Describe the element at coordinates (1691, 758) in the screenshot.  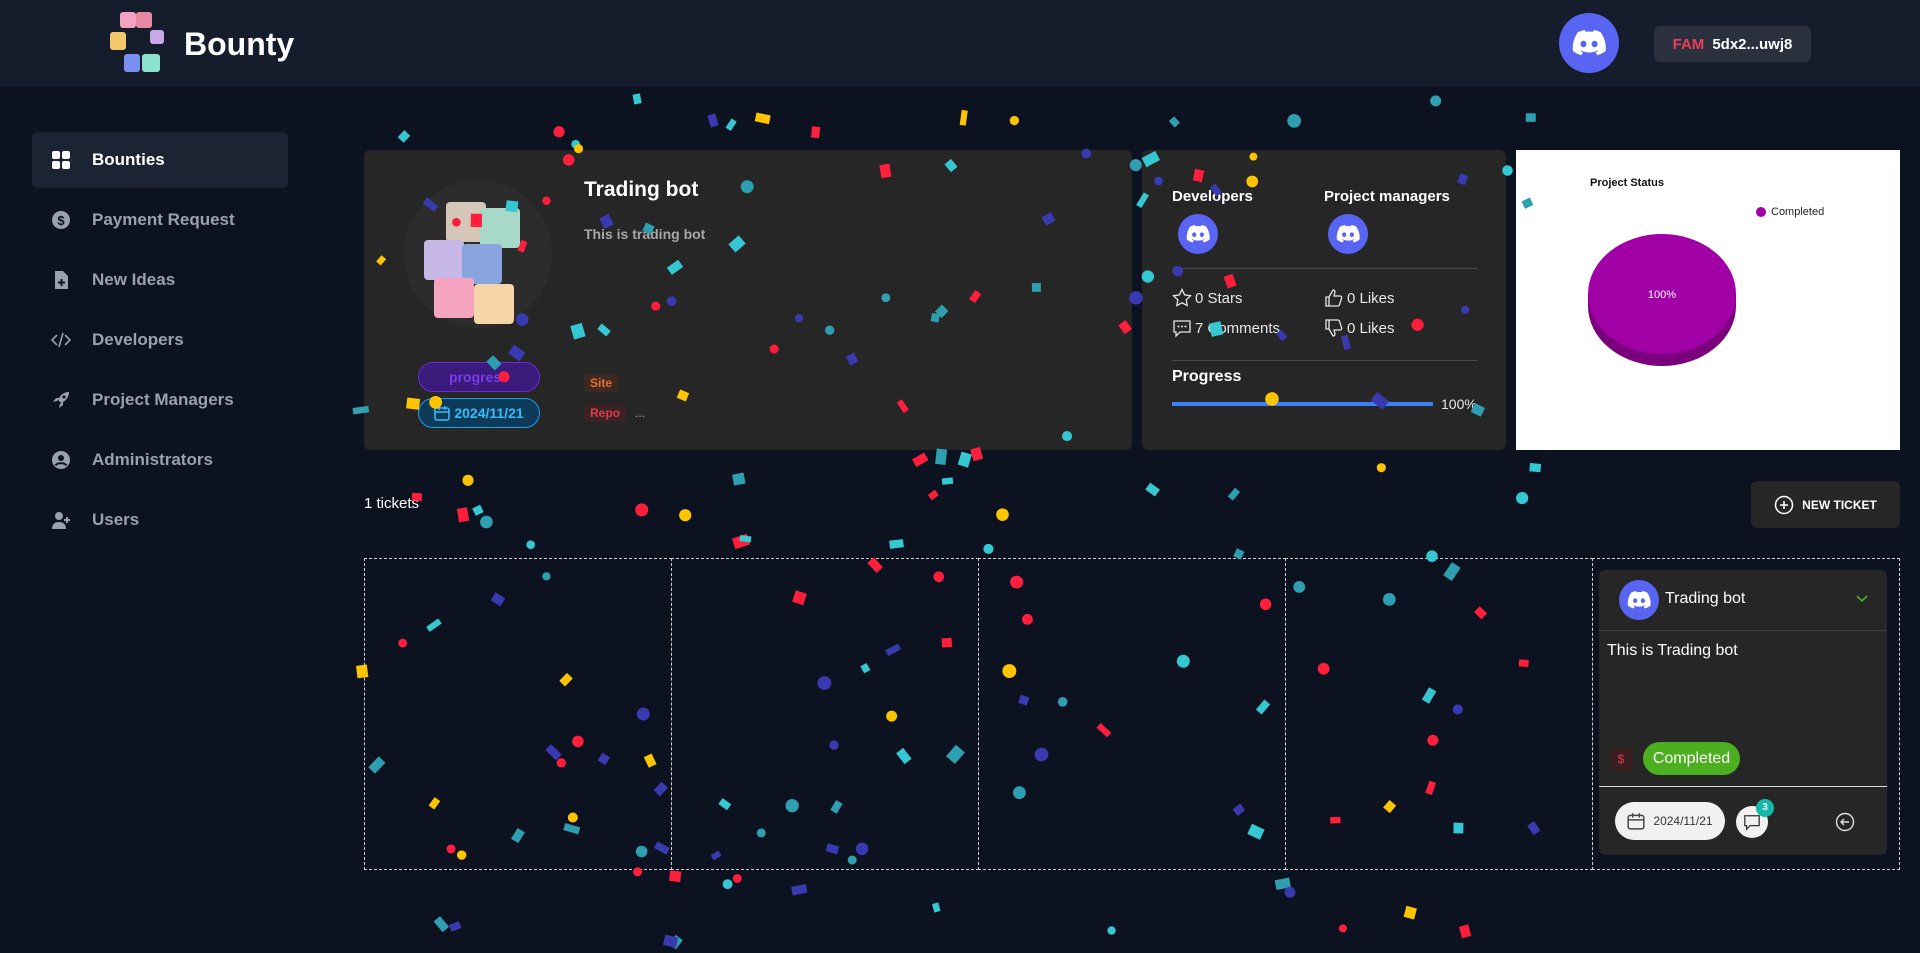
I see `ticket-status-badge: Completed` at that location.